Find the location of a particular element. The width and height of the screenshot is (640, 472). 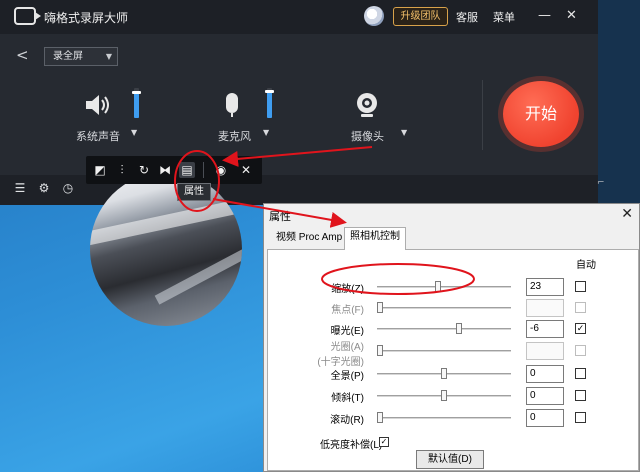

row-label: 曝光(E) is located at coordinates (338, 329).